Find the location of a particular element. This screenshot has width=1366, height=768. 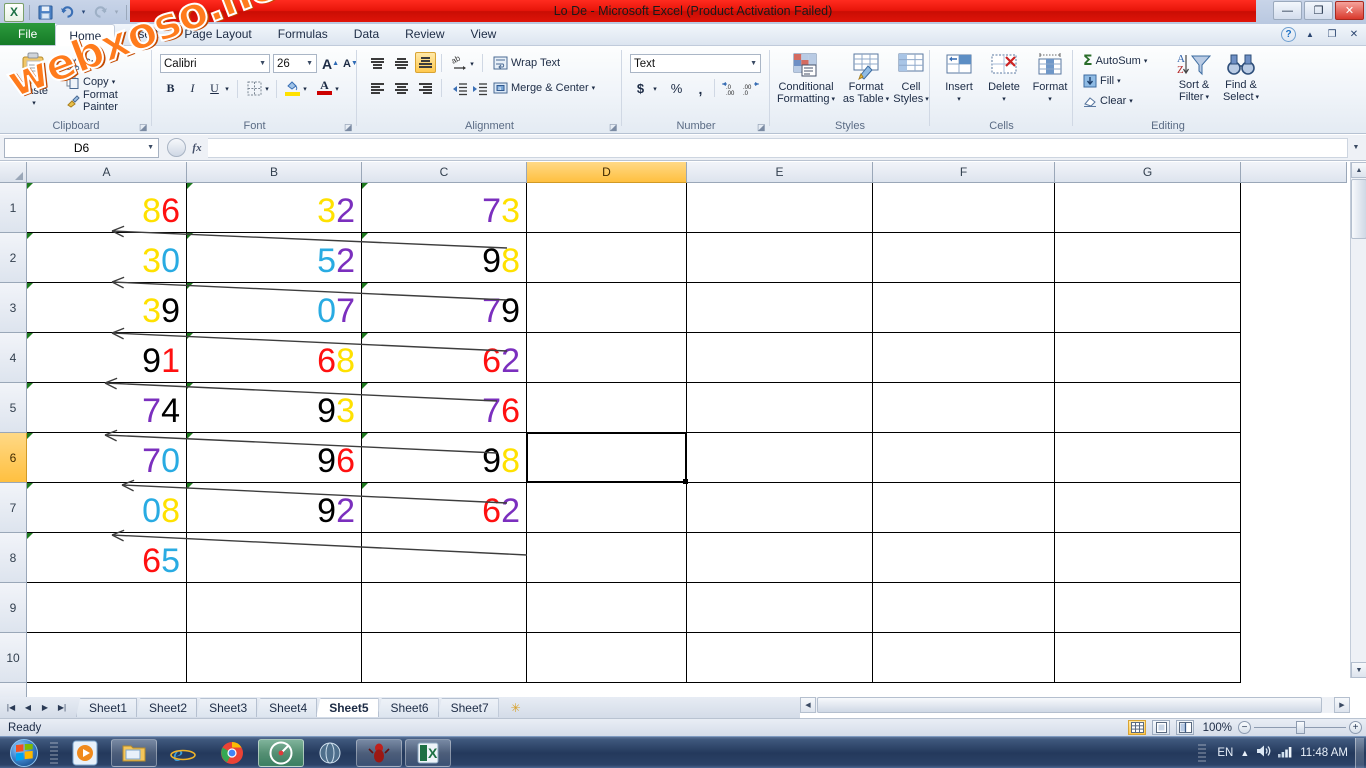

name-box: D6 ▼ is located at coordinates (81, 147).